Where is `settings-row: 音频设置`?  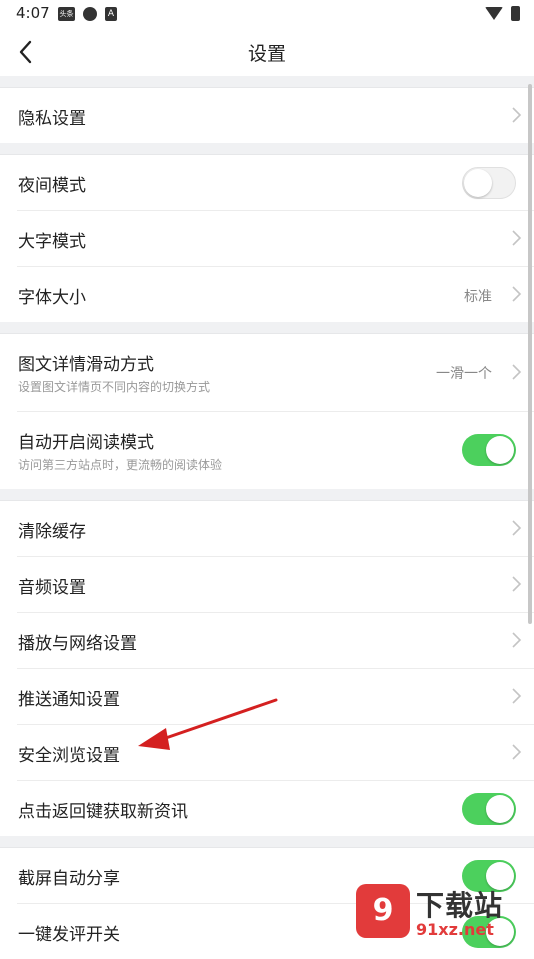 settings-row: 音频设置 is located at coordinates (275, 585).